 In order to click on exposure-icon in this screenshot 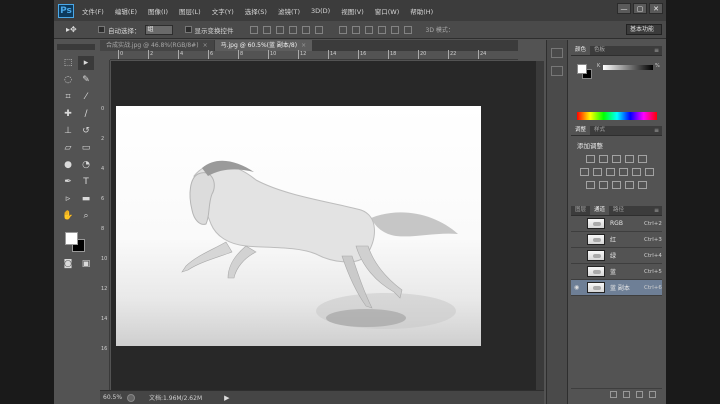, I will do `click(629, 159)`.